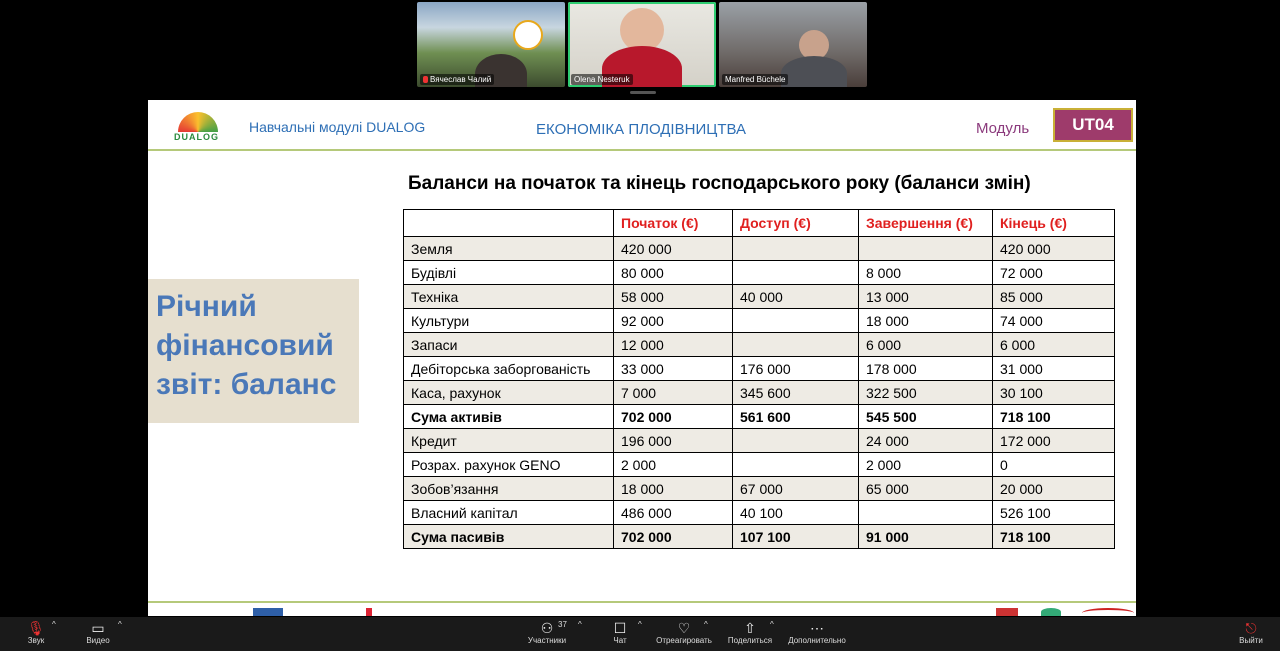 This screenshot has height=651, width=1280. Describe the element at coordinates (793, 44) in the screenshot. I see `participant-tile: Manfred Büchele` at that location.